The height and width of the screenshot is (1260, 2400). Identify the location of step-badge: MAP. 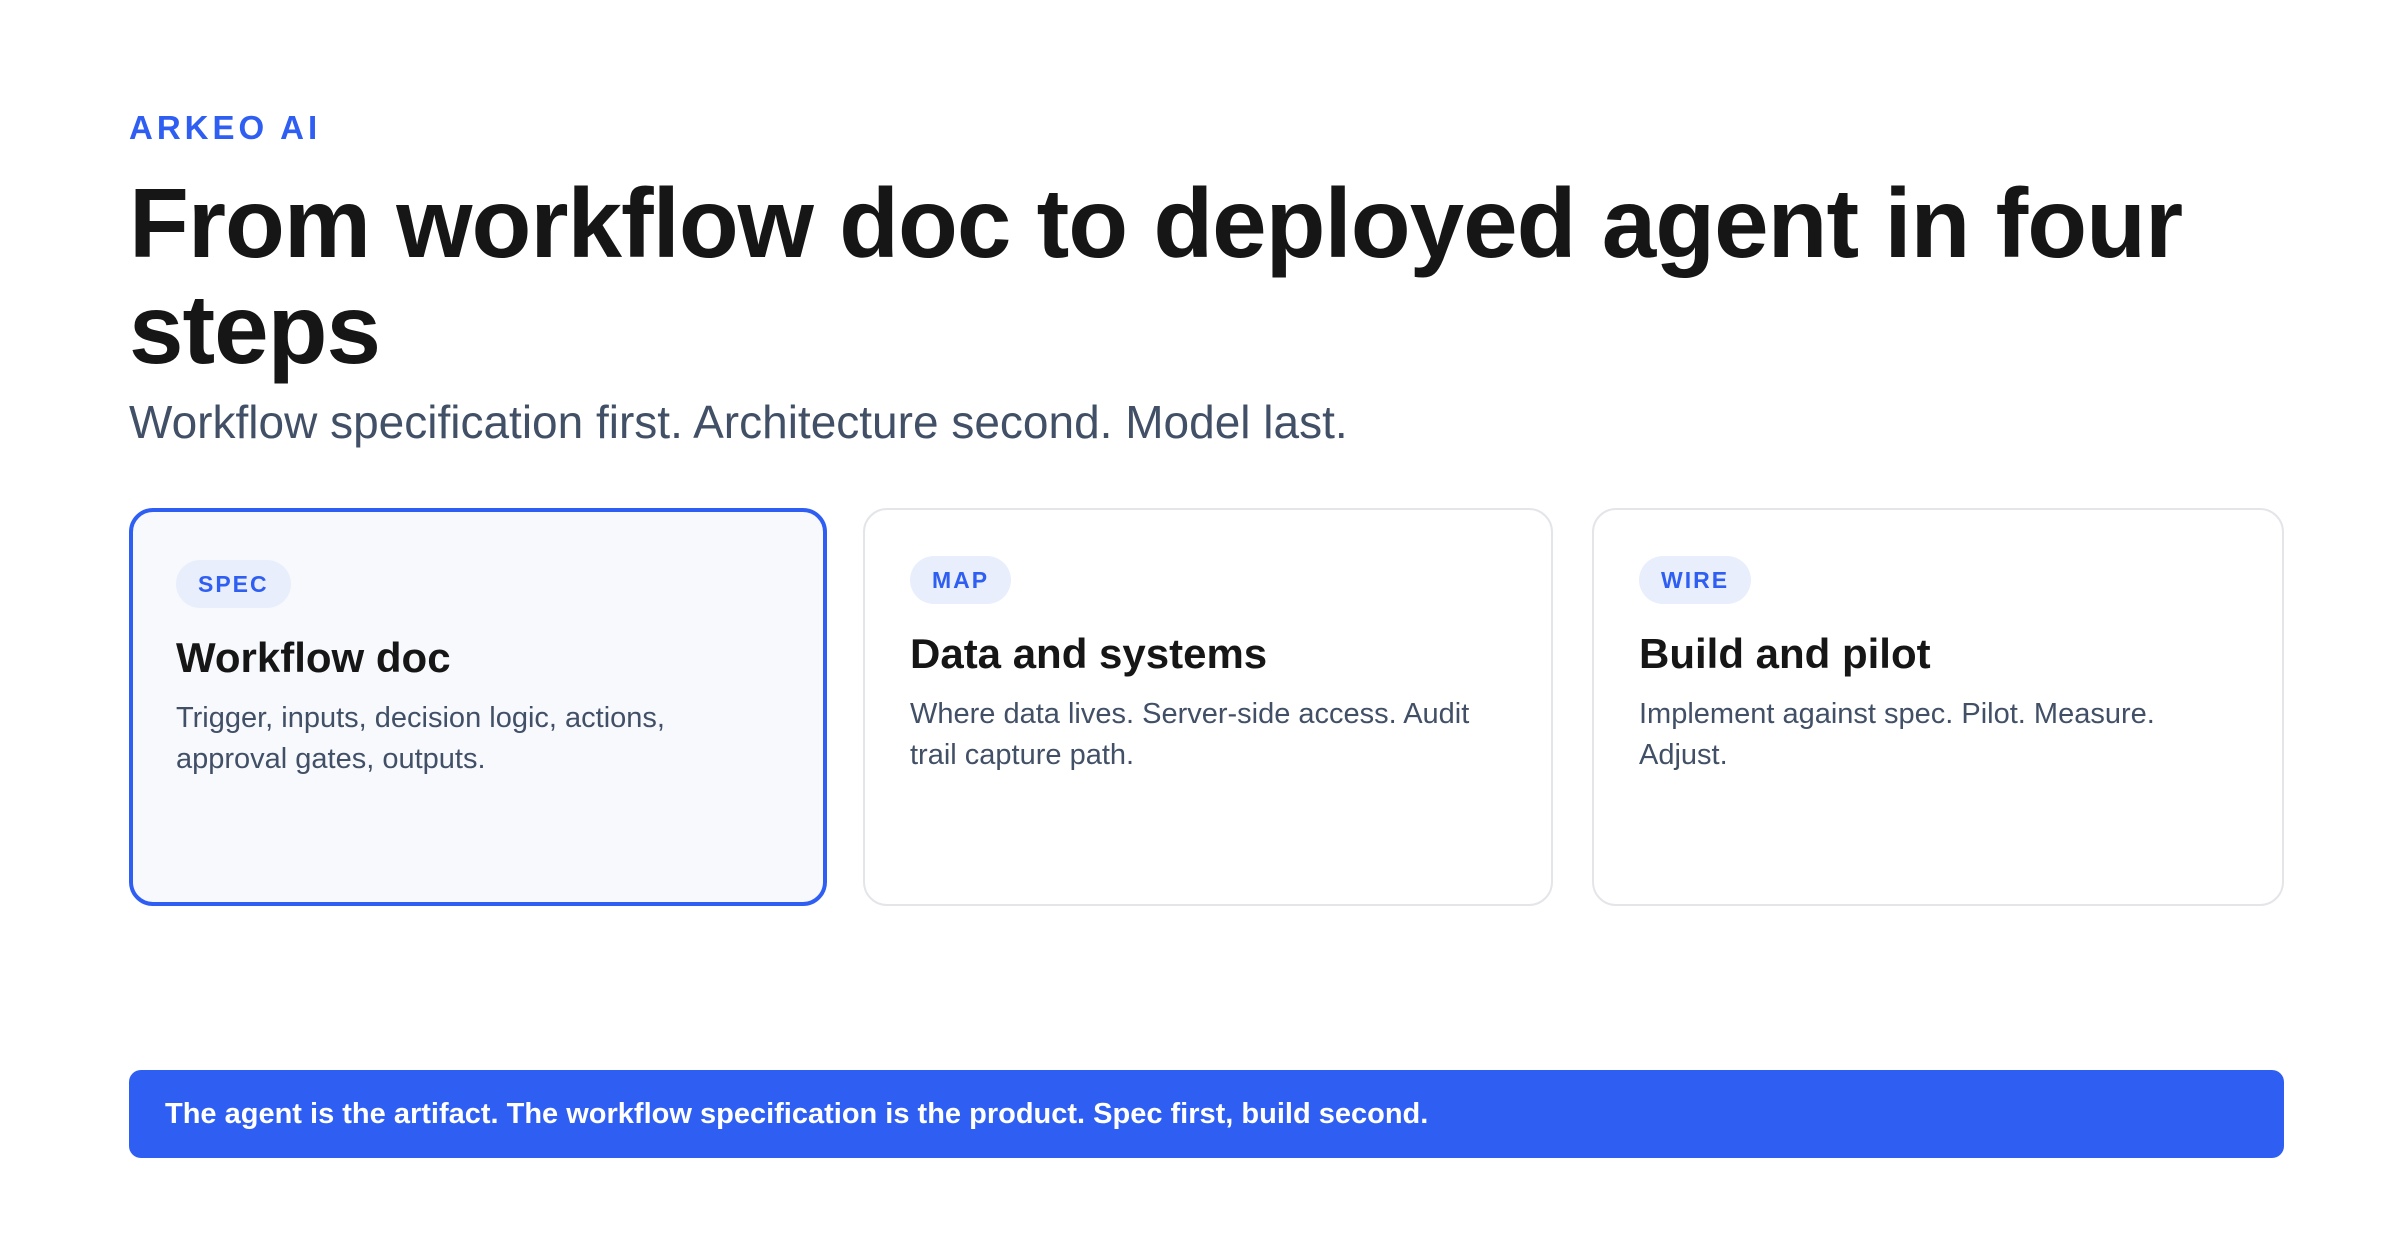
(961, 580).